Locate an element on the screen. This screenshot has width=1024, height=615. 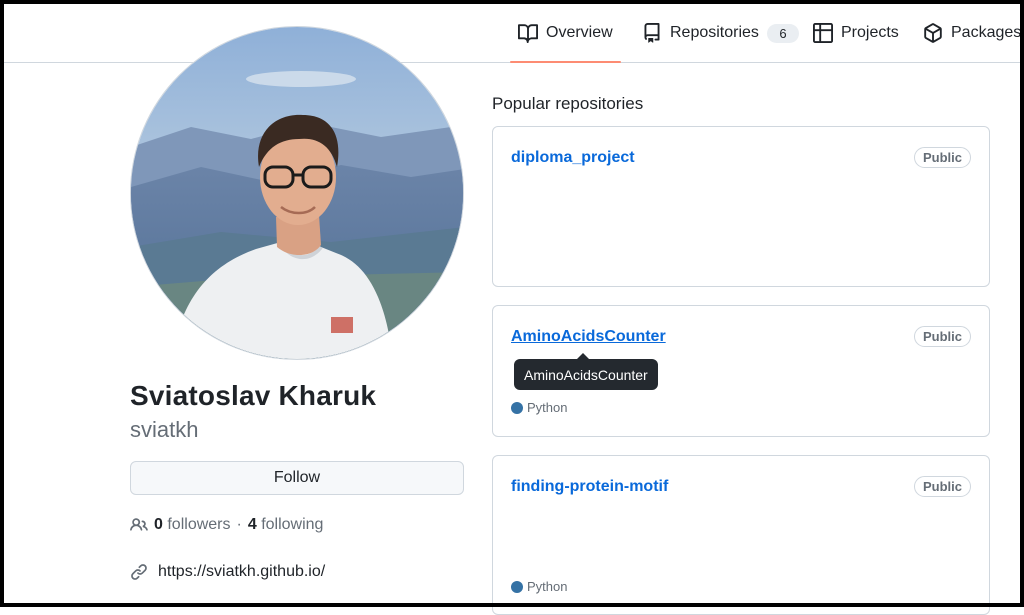
package-icon is located at coordinates (933, 33).